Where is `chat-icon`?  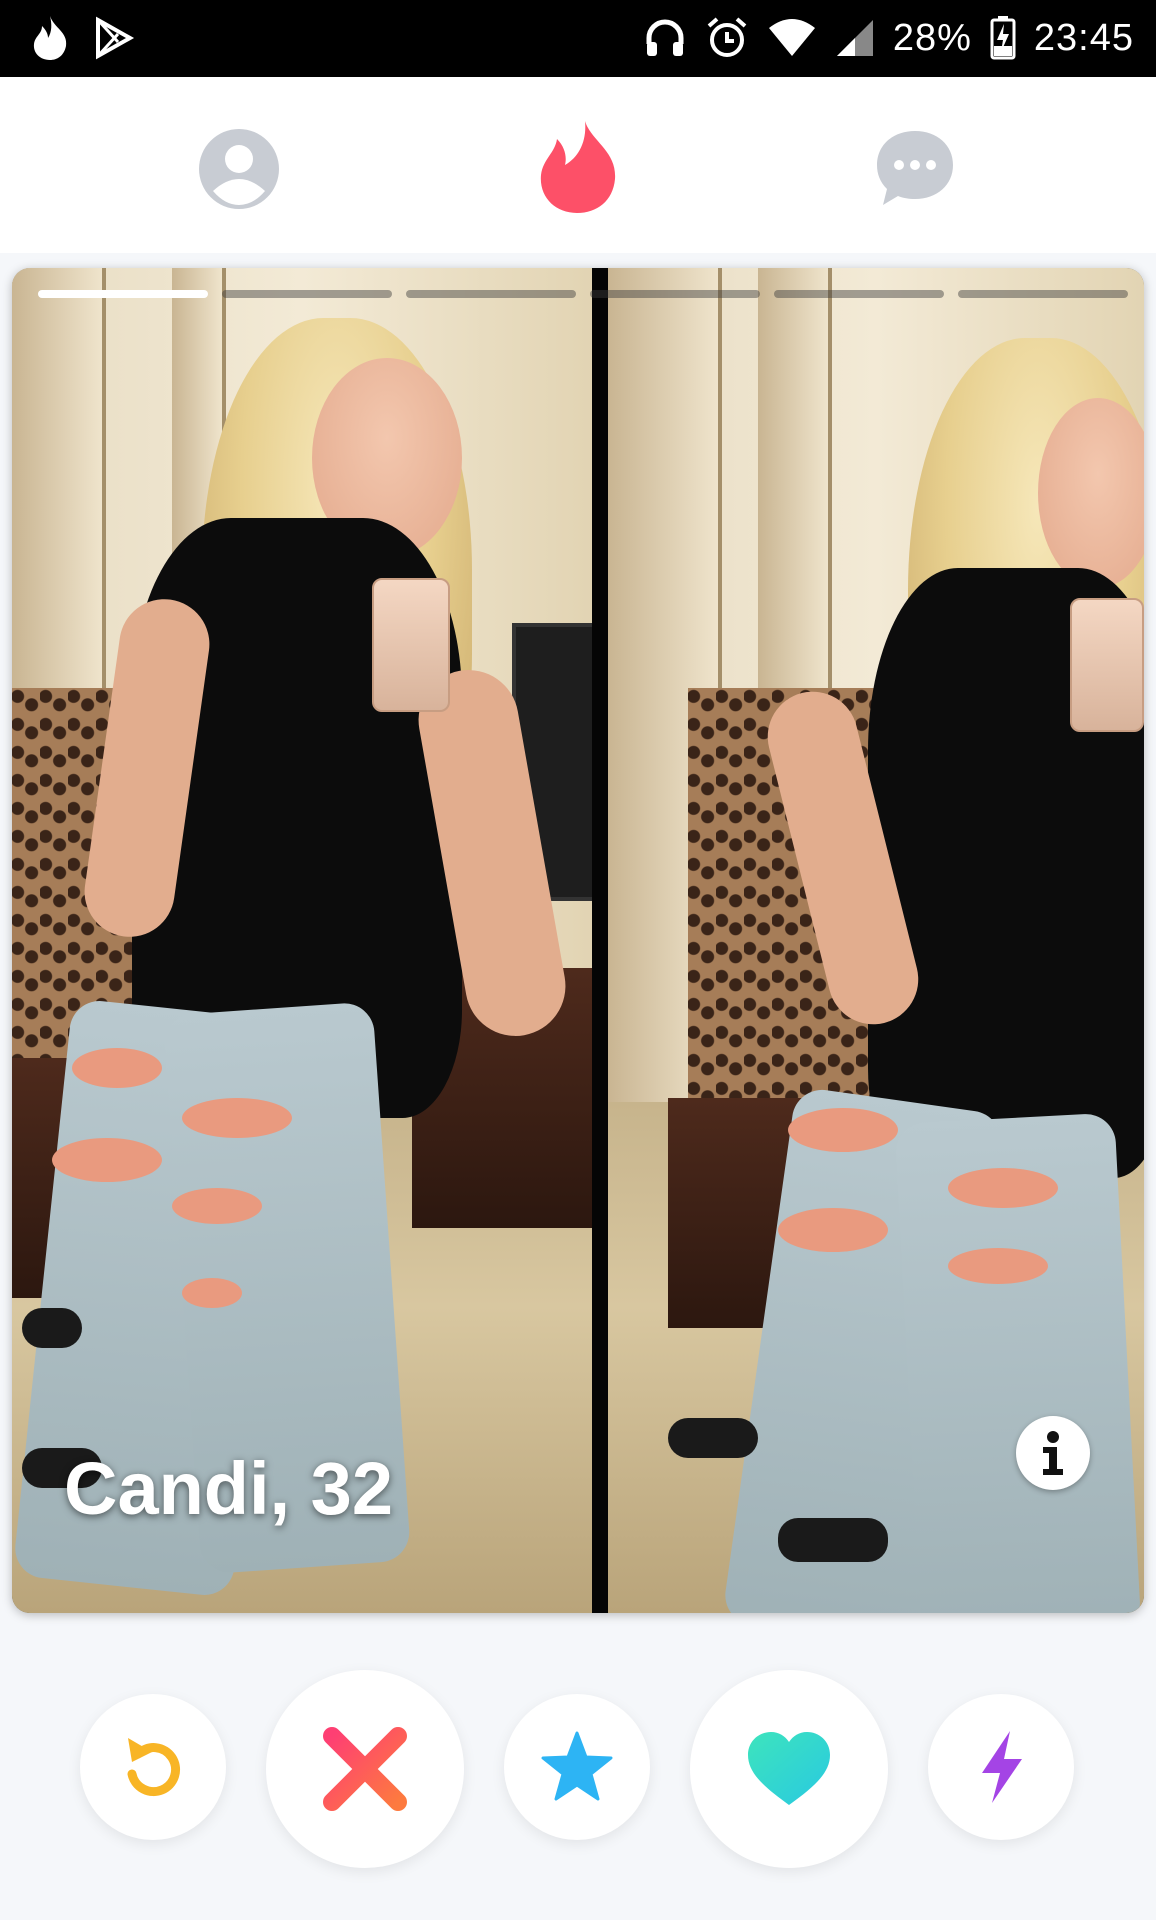
chat-icon is located at coordinates (915, 168).